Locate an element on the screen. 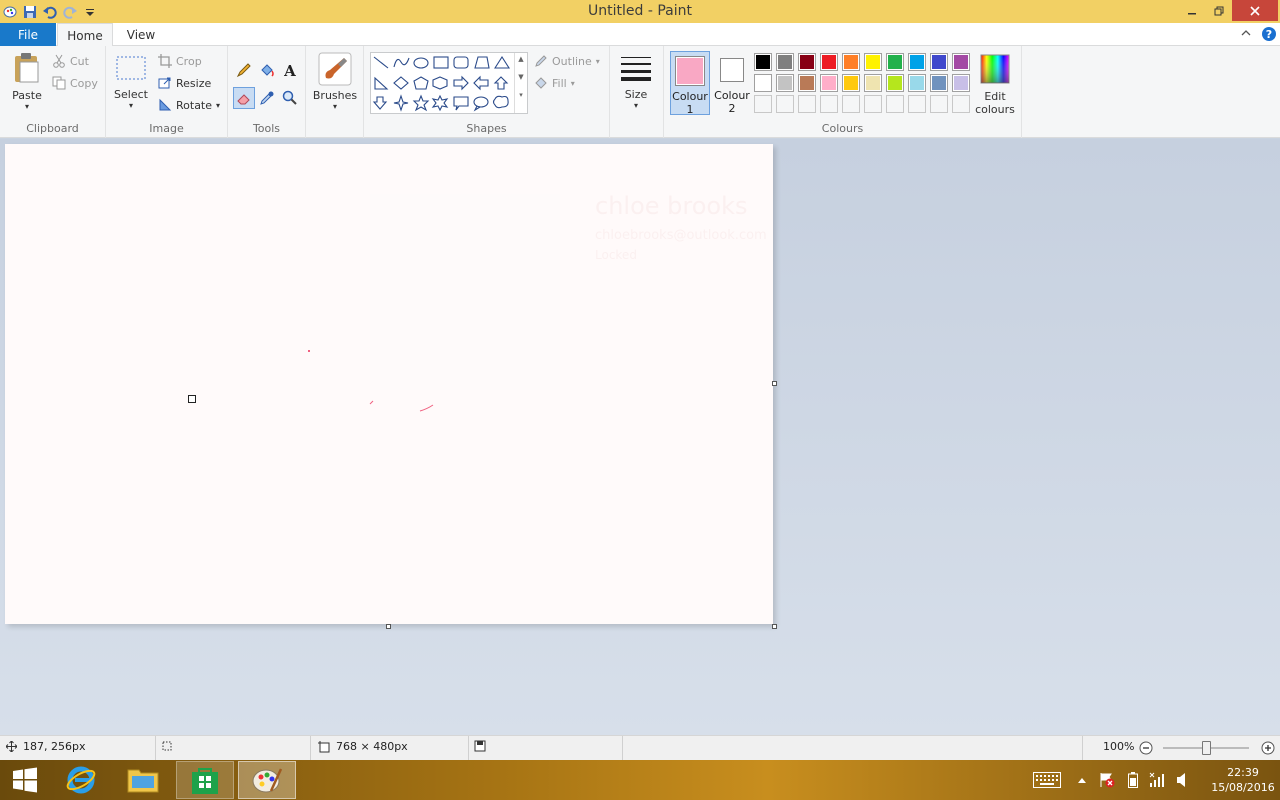 The width and height of the screenshot is (1280, 800). select-button: Select ▾ is located at coordinates (131, 82).